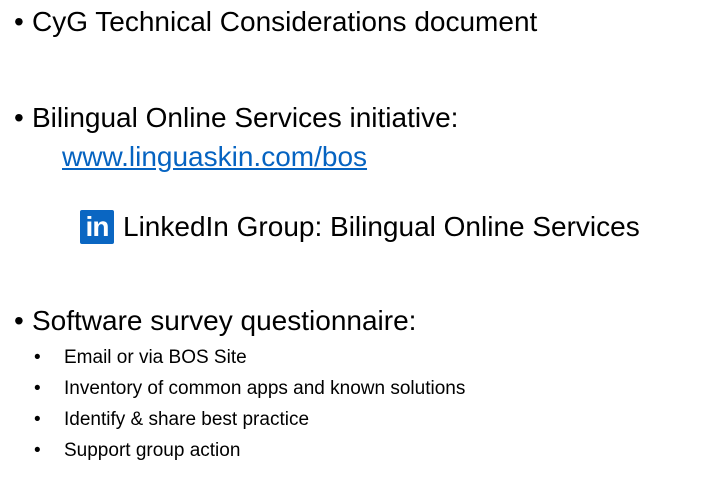 The image size is (718, 477). Describe the element at coordinates (247, 357) in the screenshot. I see `list-item: • Email or via BOS Site` at that location.